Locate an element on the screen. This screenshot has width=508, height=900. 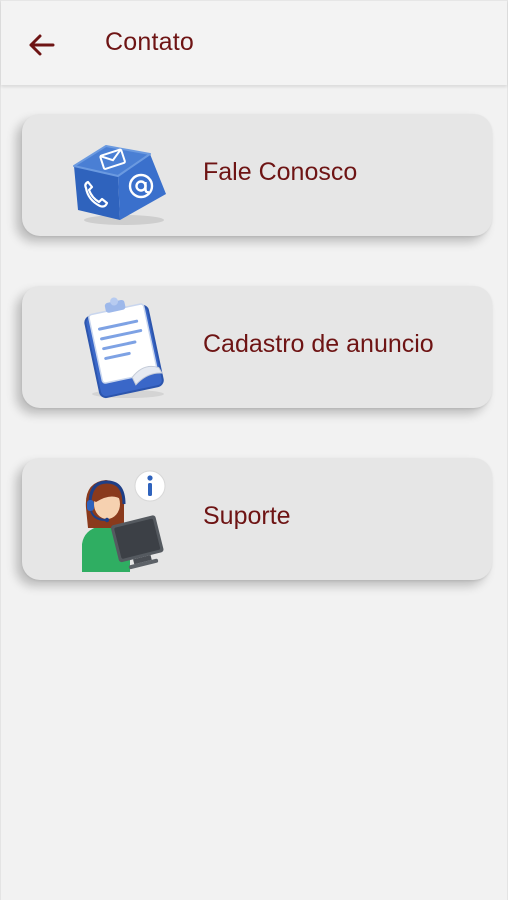
arrow-left-icon is located at coordinates (42, 45).